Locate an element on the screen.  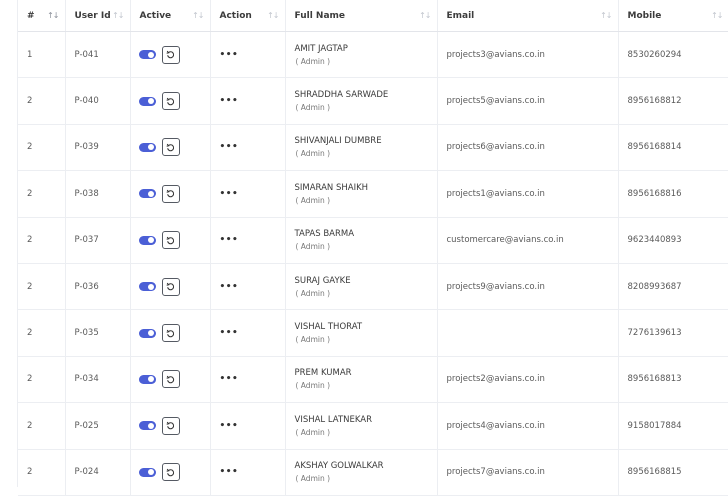
full-name: VISHAL LATNEKAR is located at coordinates (333, 419).